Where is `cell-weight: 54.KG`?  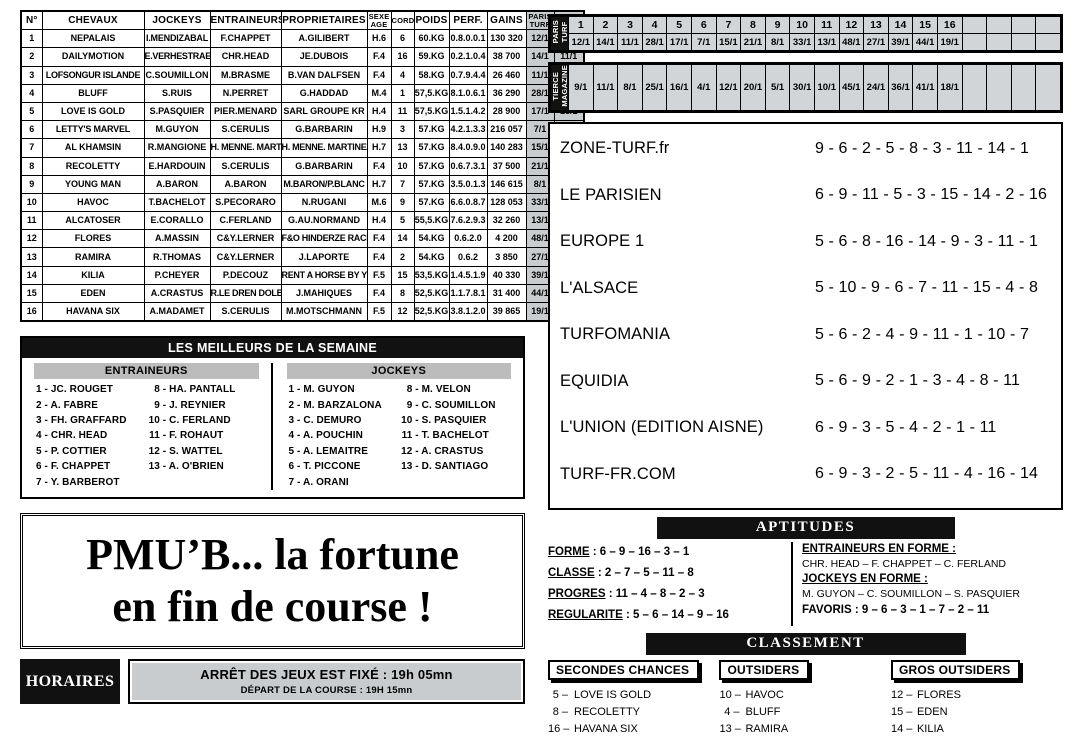 cell-weight: 54.KG is located at coordinates (431, 257).